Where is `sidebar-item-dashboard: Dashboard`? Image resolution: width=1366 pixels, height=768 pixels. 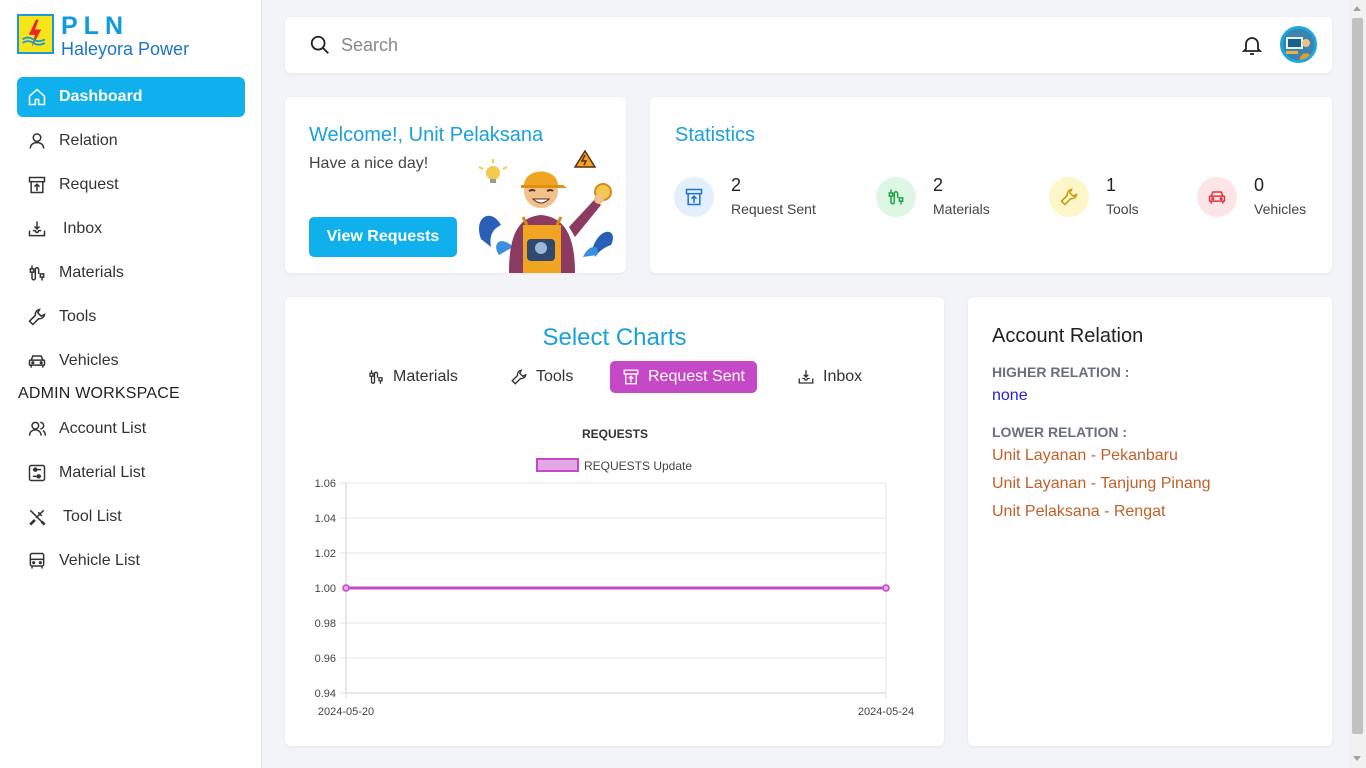 sidebar-item-dashboard: Dashboard is located at coordinates (131, 97).